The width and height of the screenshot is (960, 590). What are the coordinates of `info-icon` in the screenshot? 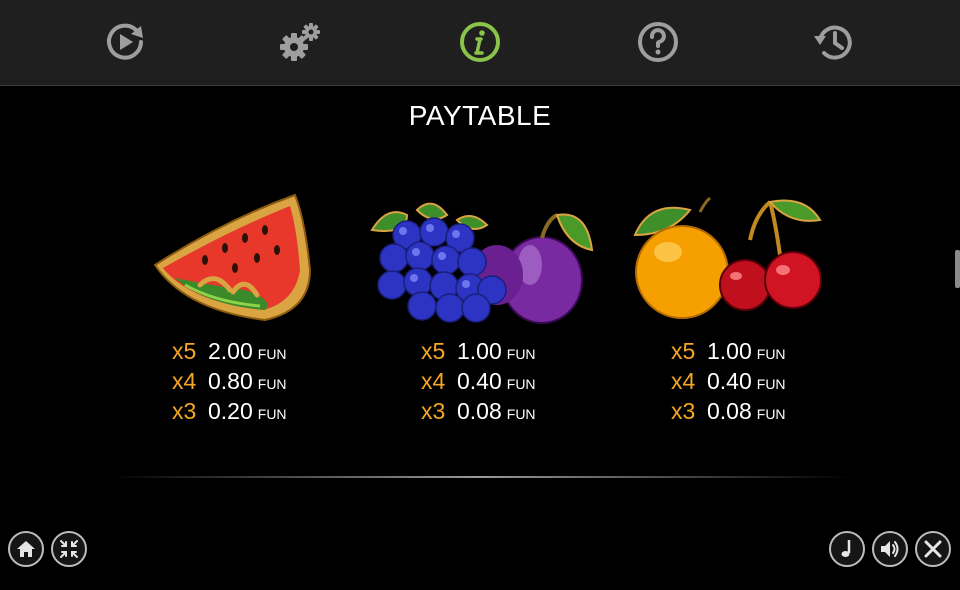 It's located at (480, 42).